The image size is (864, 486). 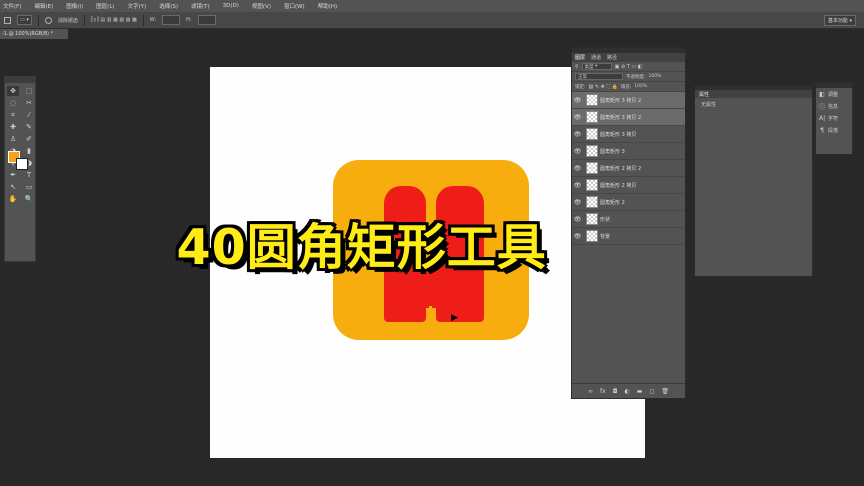 I want to click on tab-layers: 图层, so click(x=580, y=57).